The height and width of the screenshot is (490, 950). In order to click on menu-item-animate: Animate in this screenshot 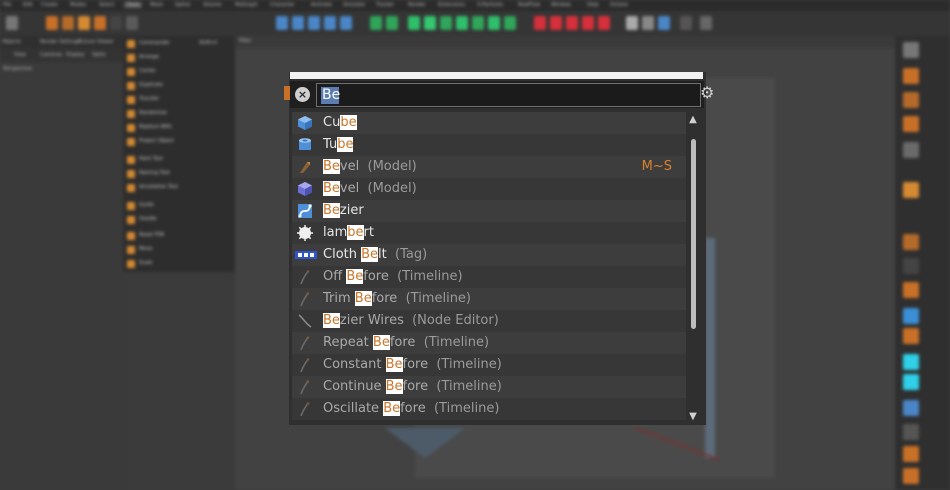, I will do `click(321, 5)`.